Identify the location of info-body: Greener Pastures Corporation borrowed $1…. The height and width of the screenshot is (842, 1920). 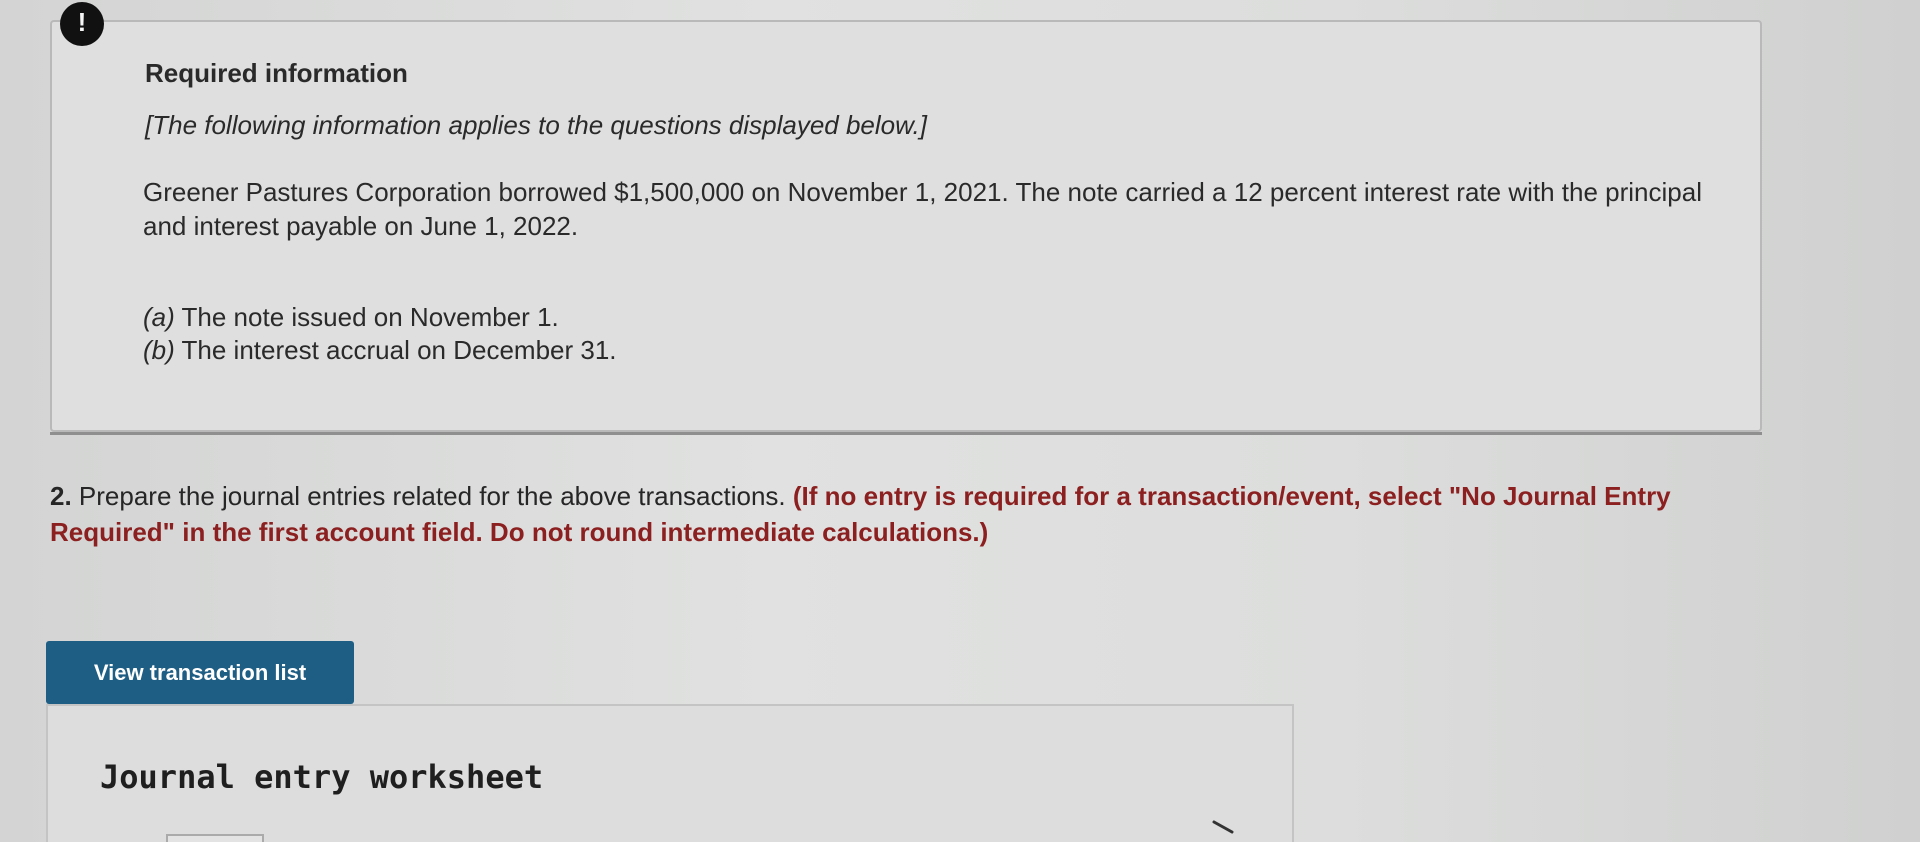
(922, 209).